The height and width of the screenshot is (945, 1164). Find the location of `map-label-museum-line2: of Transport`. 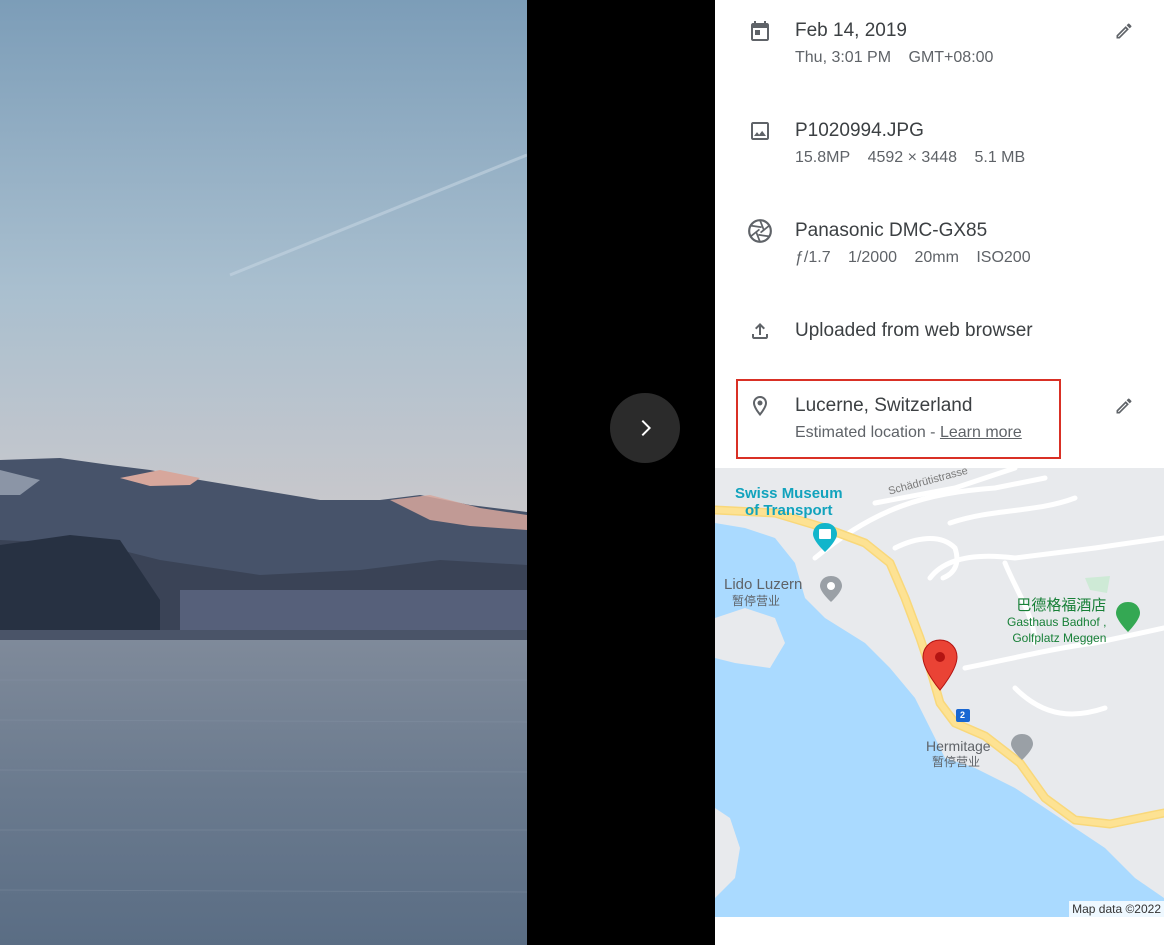

map-label-museum-line2: of Transport is located at coordinates (789, 510).